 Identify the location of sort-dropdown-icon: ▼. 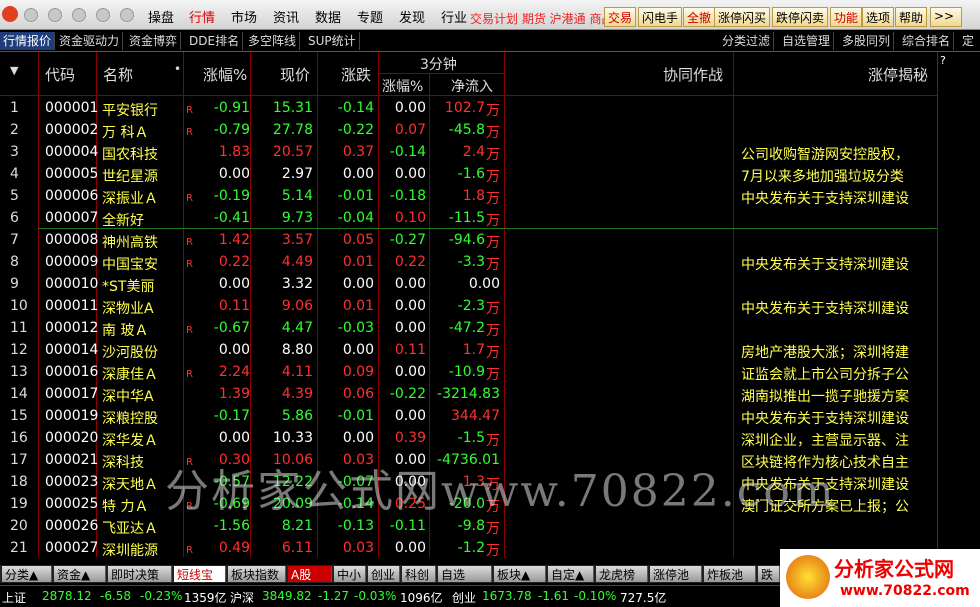
(14, 70).